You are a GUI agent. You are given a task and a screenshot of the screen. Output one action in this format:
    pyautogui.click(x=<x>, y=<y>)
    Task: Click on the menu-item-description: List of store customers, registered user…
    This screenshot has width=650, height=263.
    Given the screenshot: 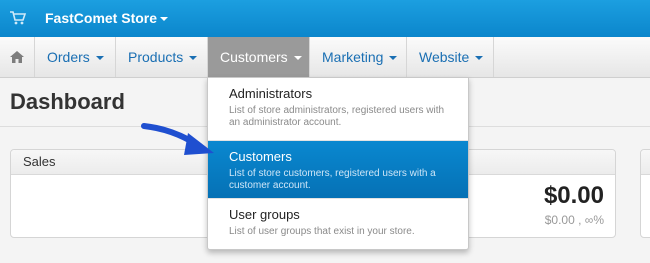 What is the action you would take?
    pyautogui.click(x=332, y=179)
    